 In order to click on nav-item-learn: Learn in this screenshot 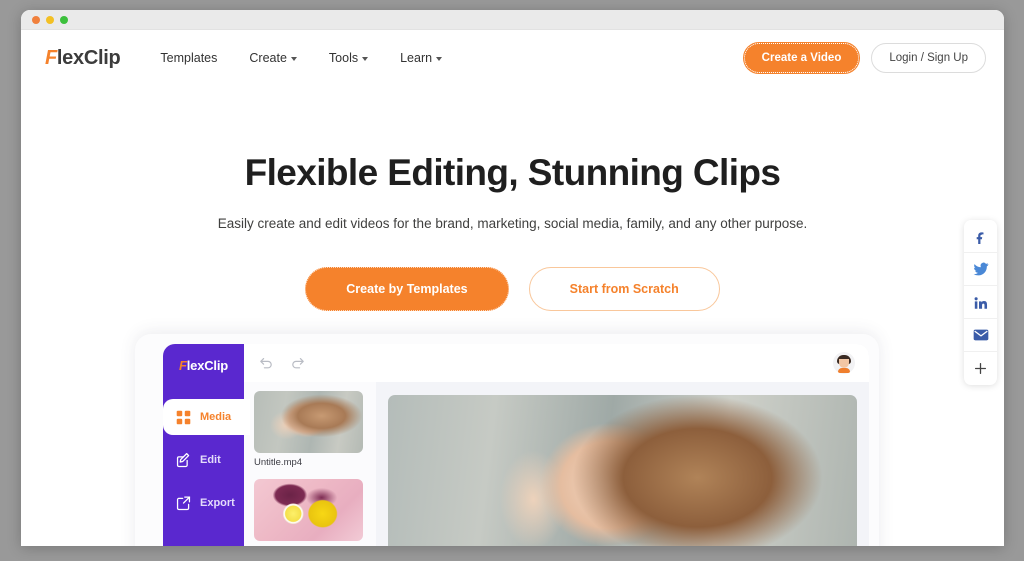, I will do `click(421, 58)`.